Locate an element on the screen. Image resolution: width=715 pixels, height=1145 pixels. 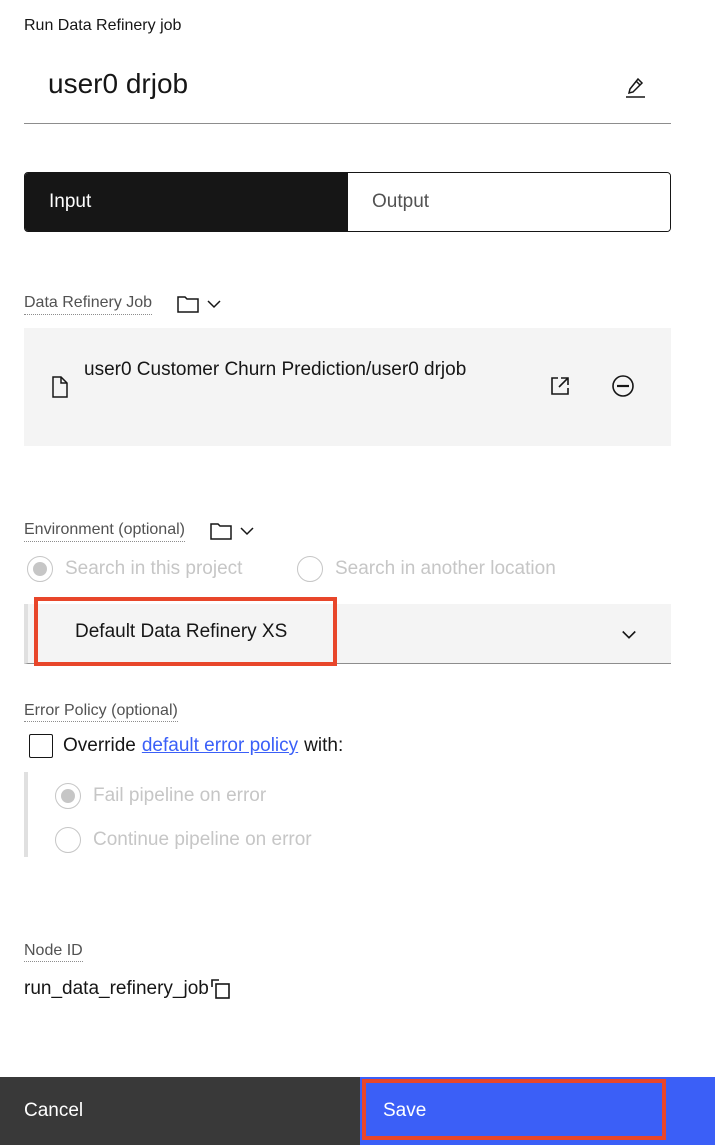
tab-output: Output is located at coordinates (509, 202).